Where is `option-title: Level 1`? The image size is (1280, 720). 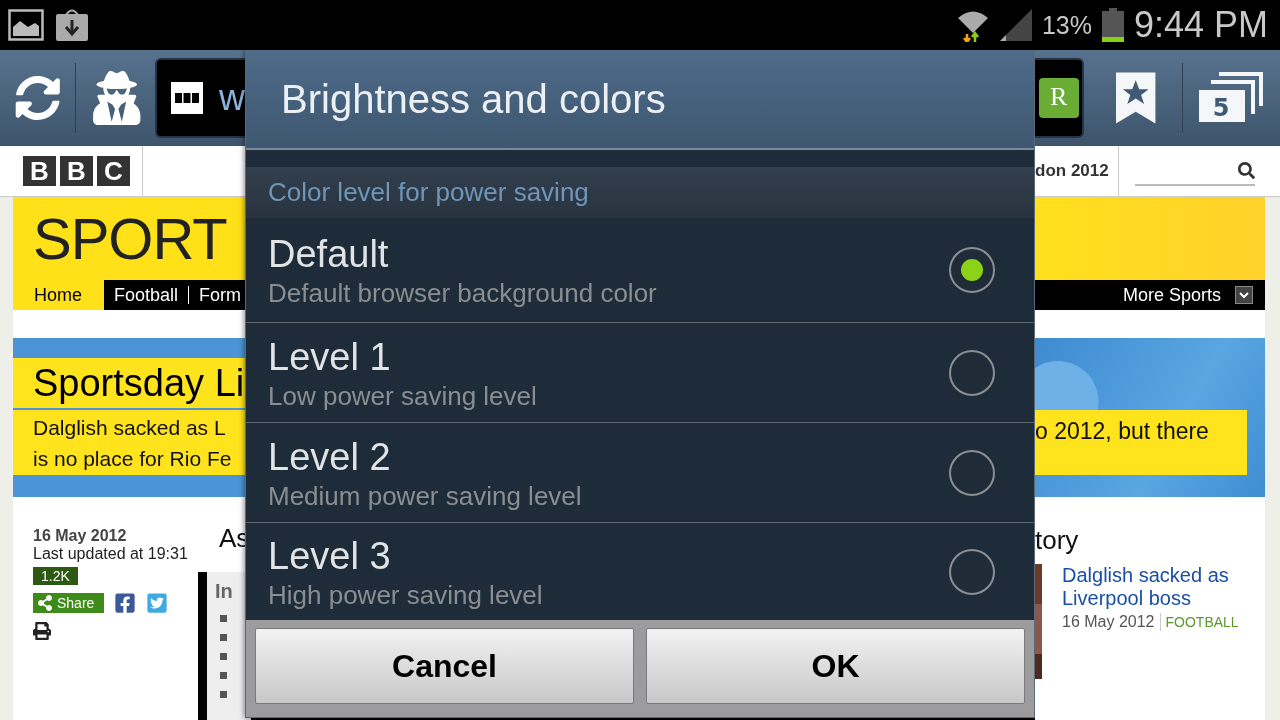 option-title: Level 1 is located at coordinates (330, 357).